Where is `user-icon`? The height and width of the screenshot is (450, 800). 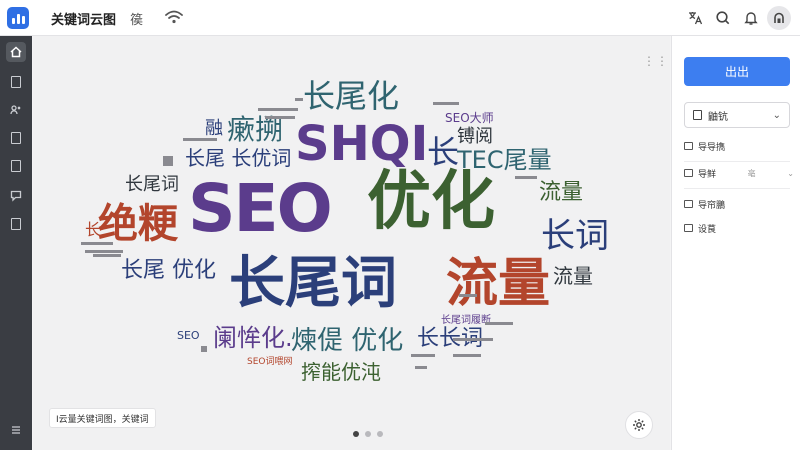 user-icon is located at coordinates (779, 17).